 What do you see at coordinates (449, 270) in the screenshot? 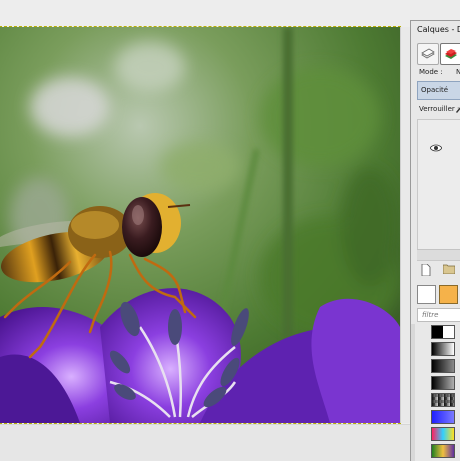
I see `open-folder-icon` at bounding box center [449, 270].